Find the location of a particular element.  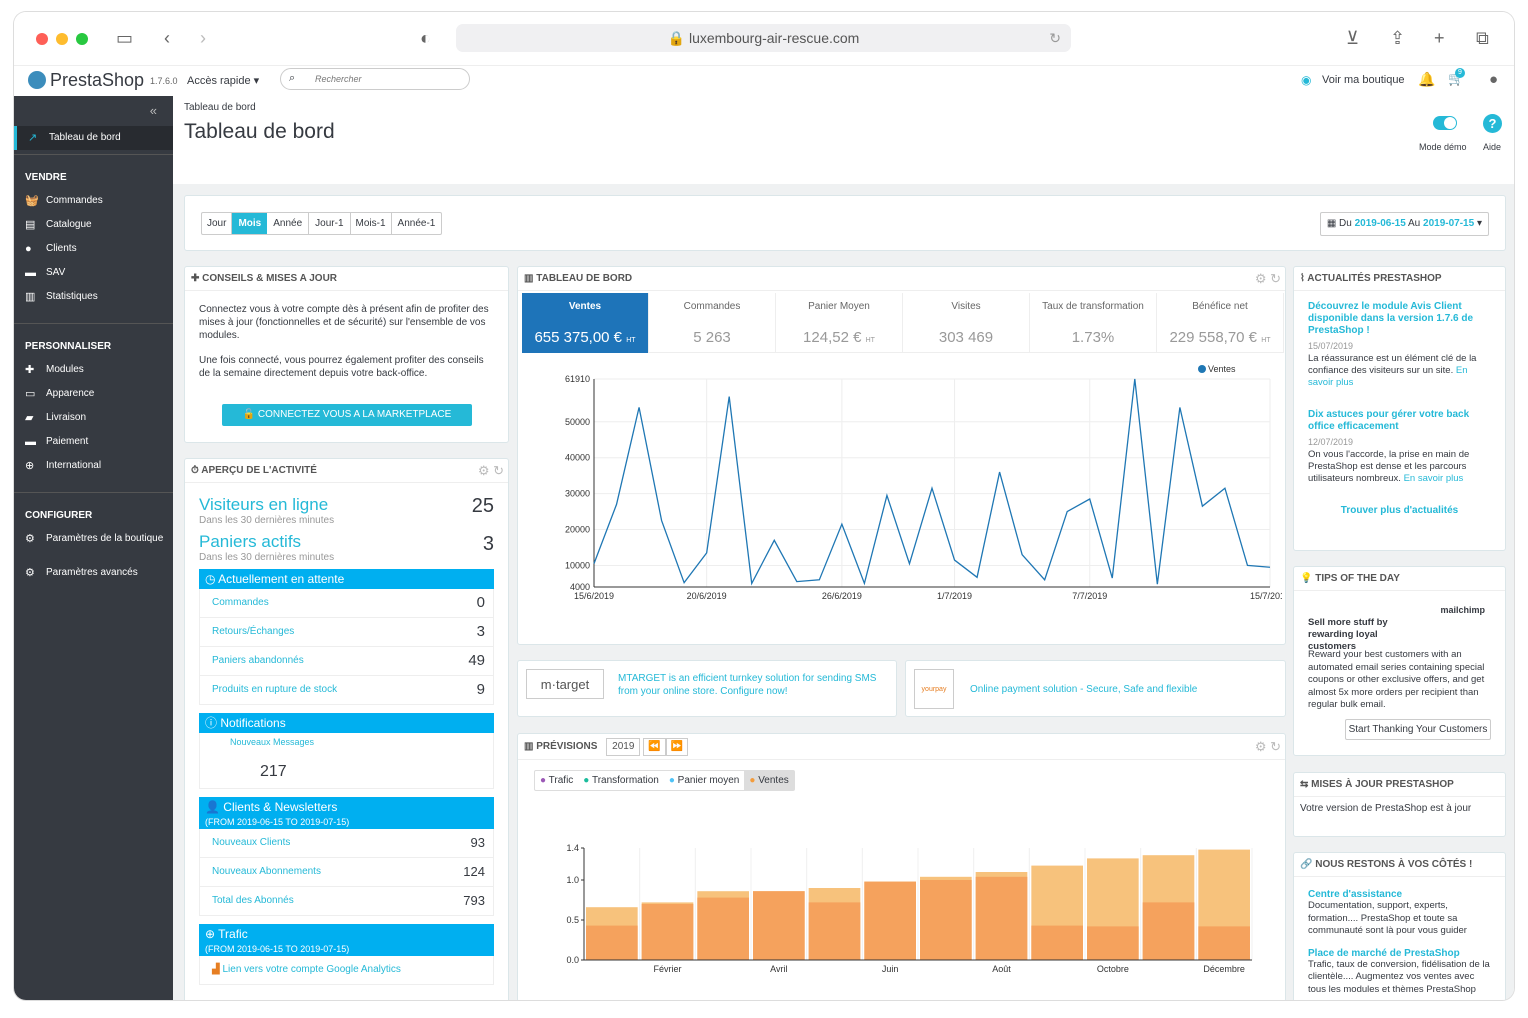

legend-item: ● Transformation is located at coordinates (621, 780).